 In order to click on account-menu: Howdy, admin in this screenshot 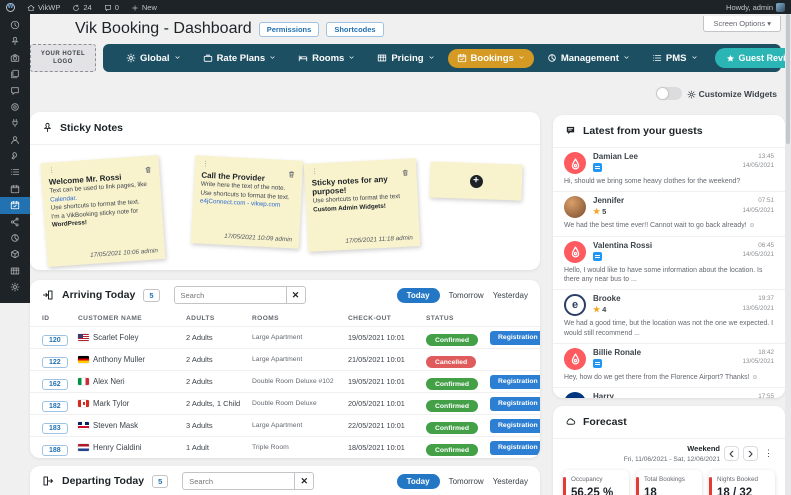, I will do `click(755, 7)`.